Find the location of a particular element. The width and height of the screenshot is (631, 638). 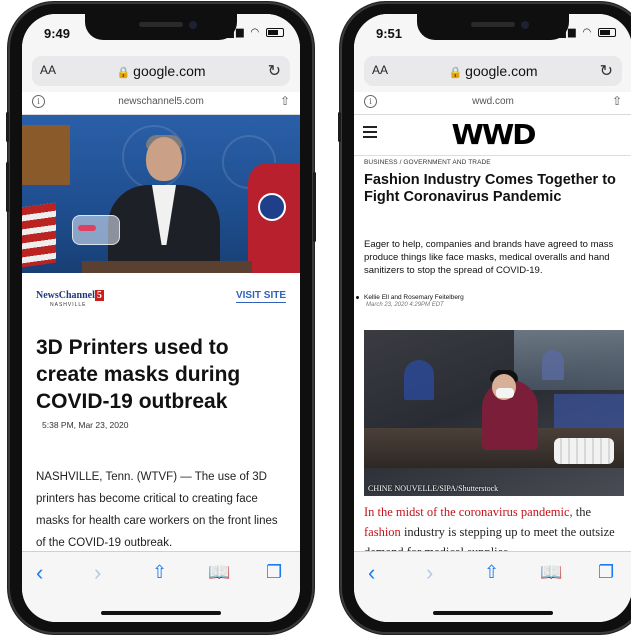

status-time: 9:49 is located at coordinates (57, 33).